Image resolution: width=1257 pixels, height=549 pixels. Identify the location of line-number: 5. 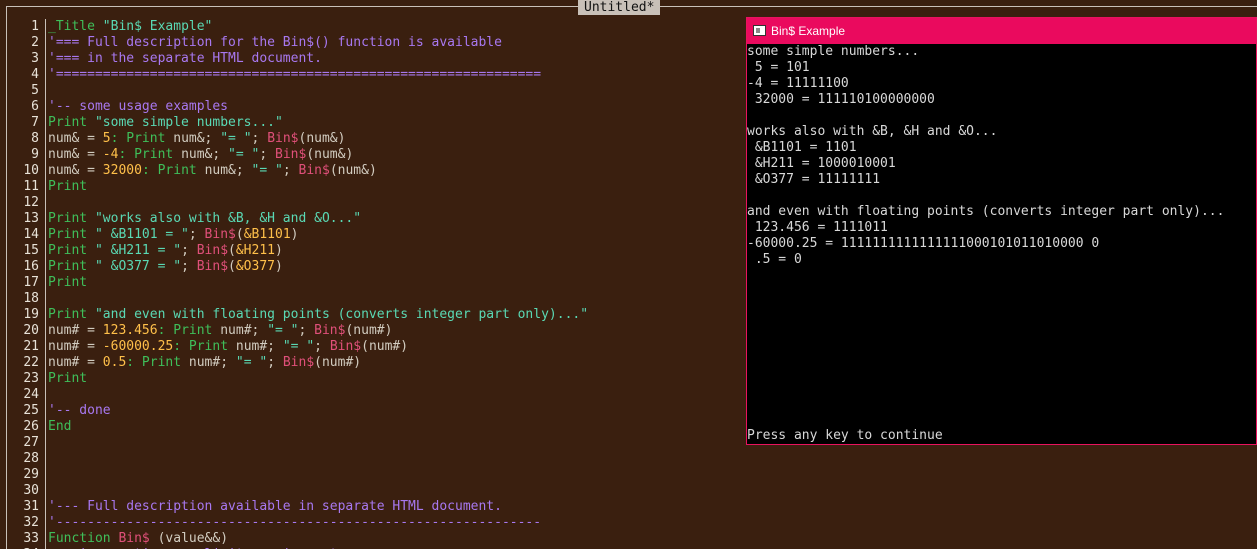
(35, 90).